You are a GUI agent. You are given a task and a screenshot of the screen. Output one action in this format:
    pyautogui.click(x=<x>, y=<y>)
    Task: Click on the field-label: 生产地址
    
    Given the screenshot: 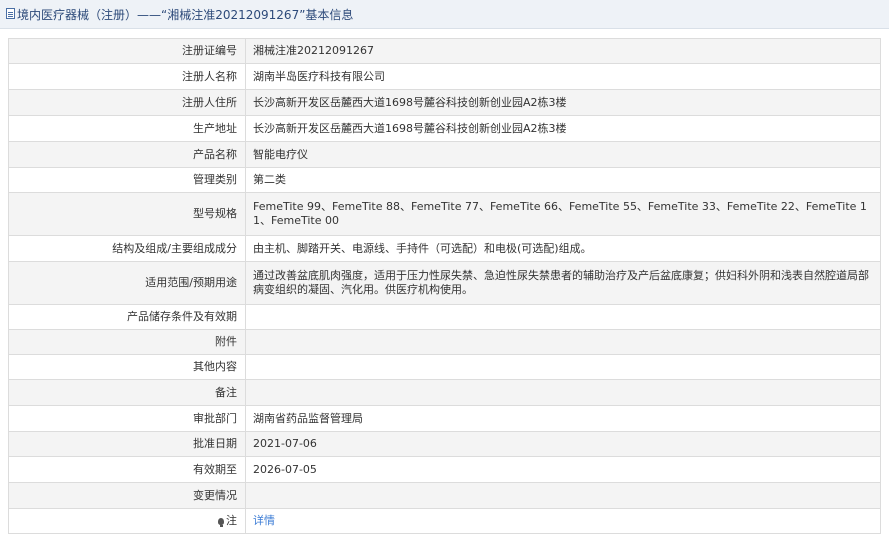 What is the action you would take?
    pyautogui.click(x=127, y=128)
    